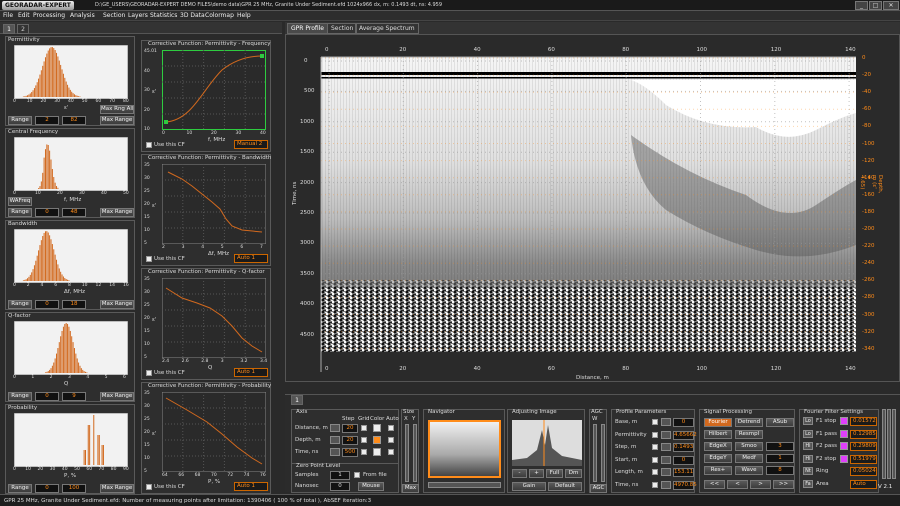 The image size is (900, 506). I want to click on default-button: Default, so click(565, 486).